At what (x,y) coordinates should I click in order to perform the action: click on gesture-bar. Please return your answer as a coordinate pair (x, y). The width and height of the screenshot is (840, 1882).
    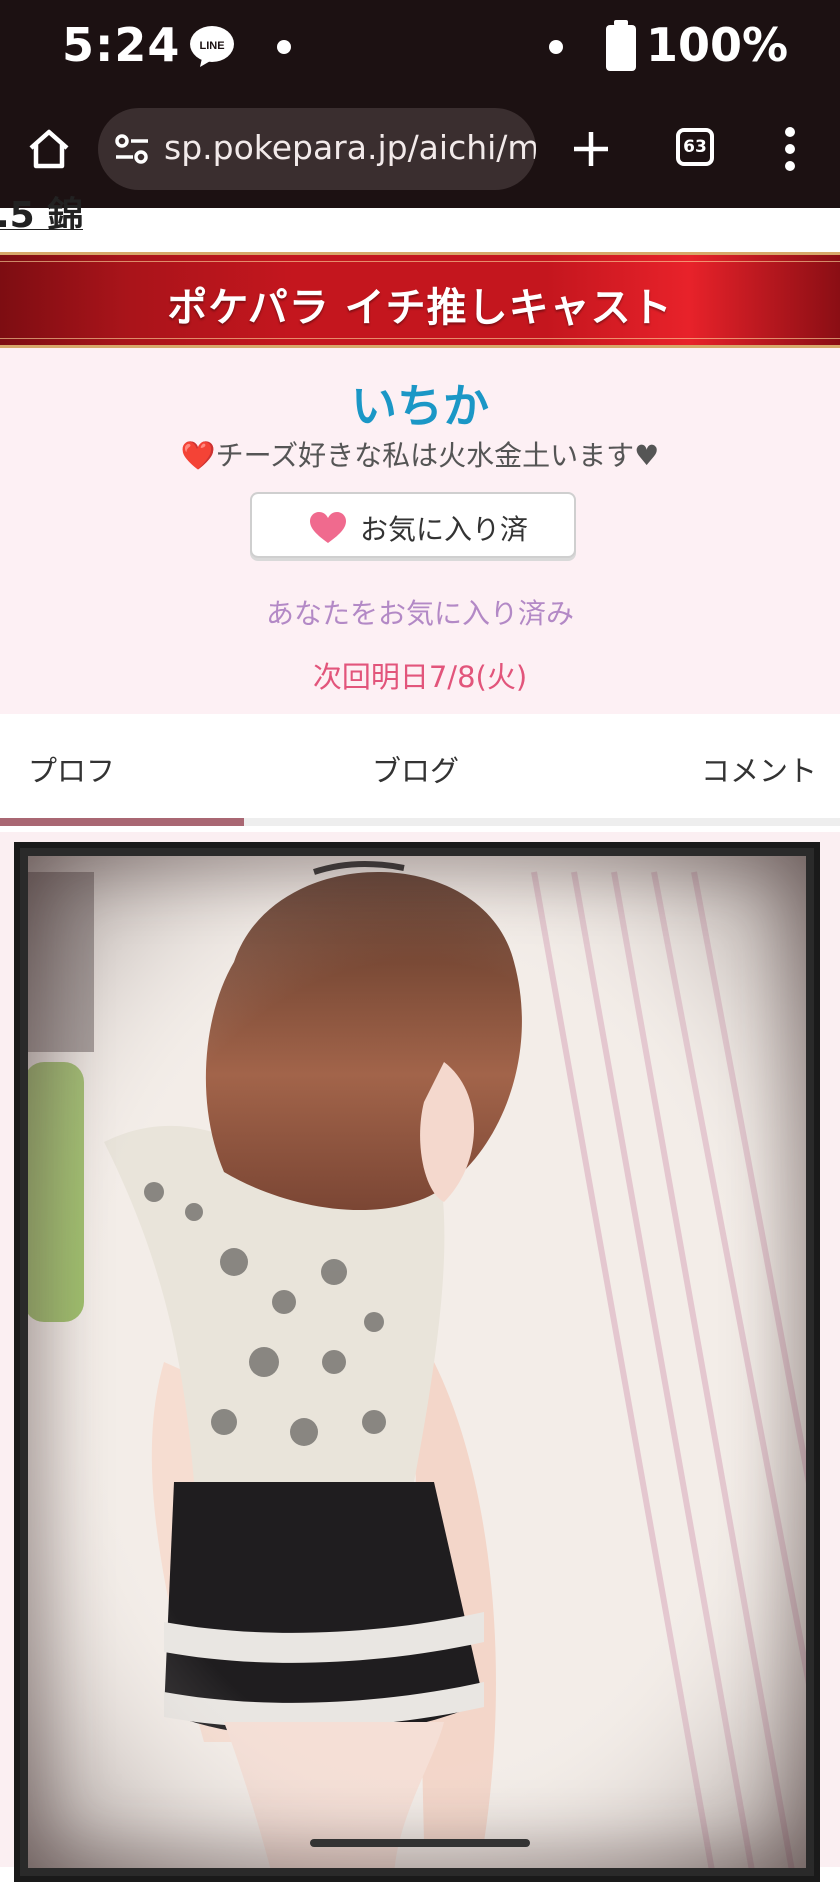
    Looking at the image, I should click on (420, 1843).